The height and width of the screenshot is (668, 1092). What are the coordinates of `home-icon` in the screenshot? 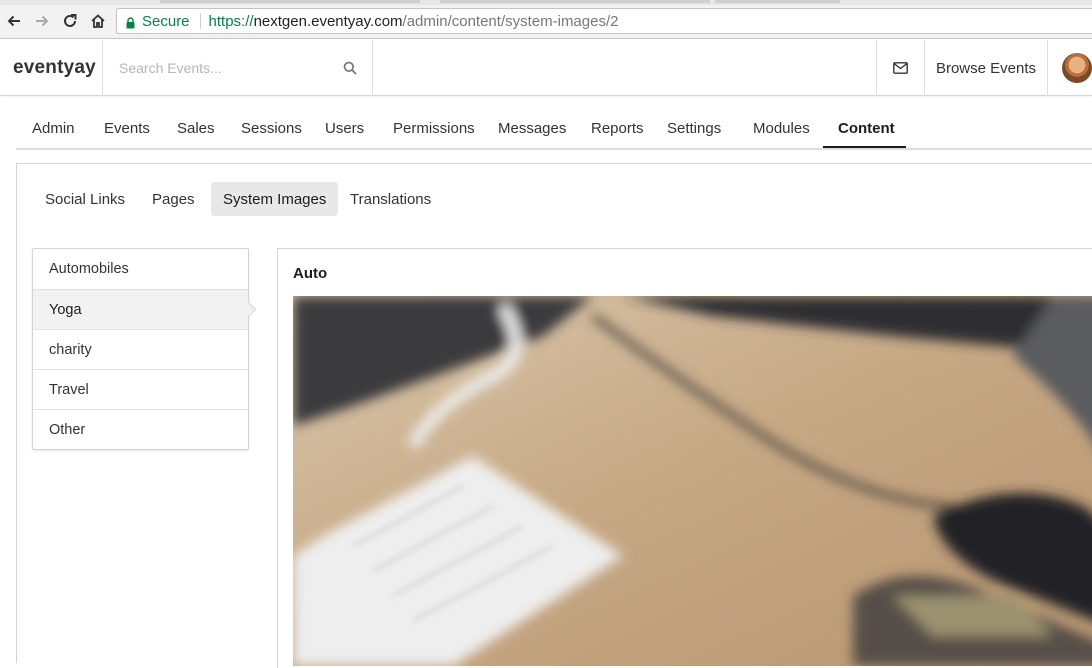 It's located at (98, 21).